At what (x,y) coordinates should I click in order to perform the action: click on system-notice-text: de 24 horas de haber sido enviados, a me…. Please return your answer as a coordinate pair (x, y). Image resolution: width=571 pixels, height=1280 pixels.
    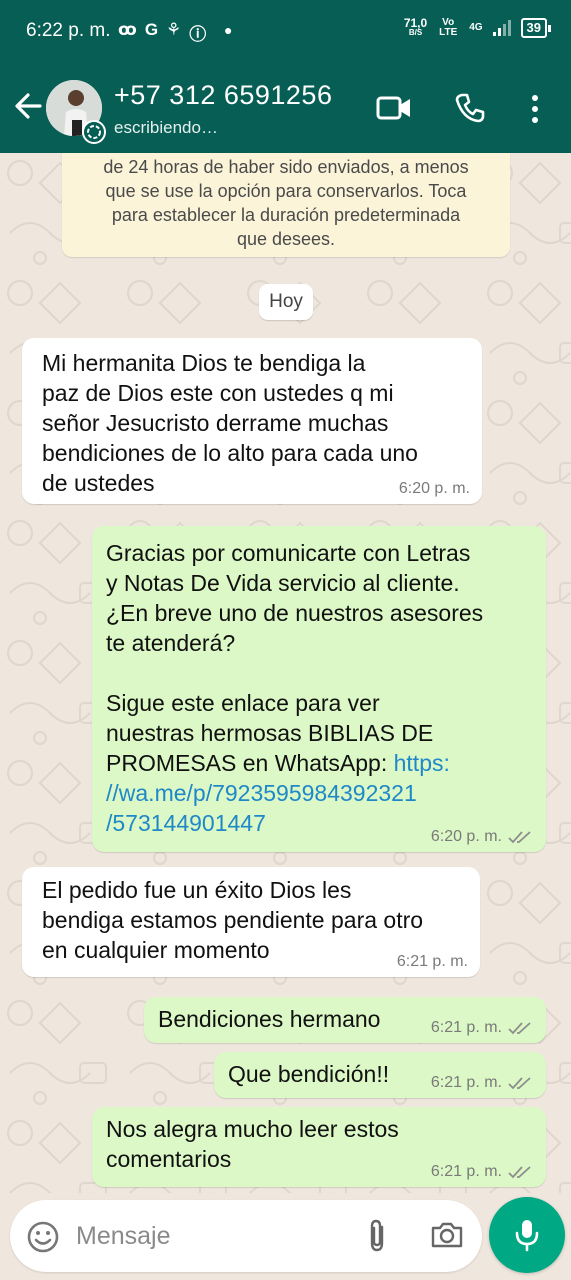
    Looking at the image, I should click on (286, 203).